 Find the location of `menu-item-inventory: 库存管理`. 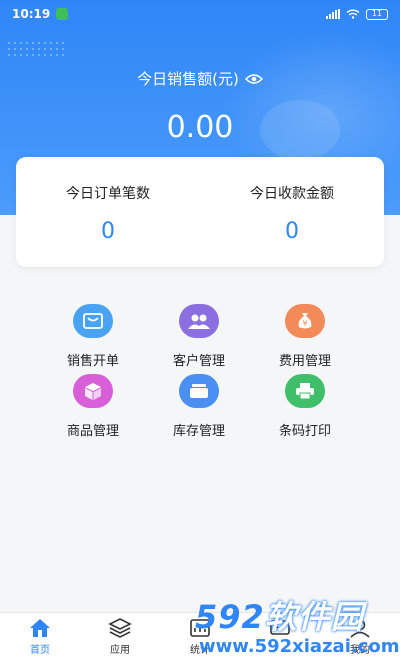

menu-item-inventory: 库存管理 is located at coordinates (199, 406).